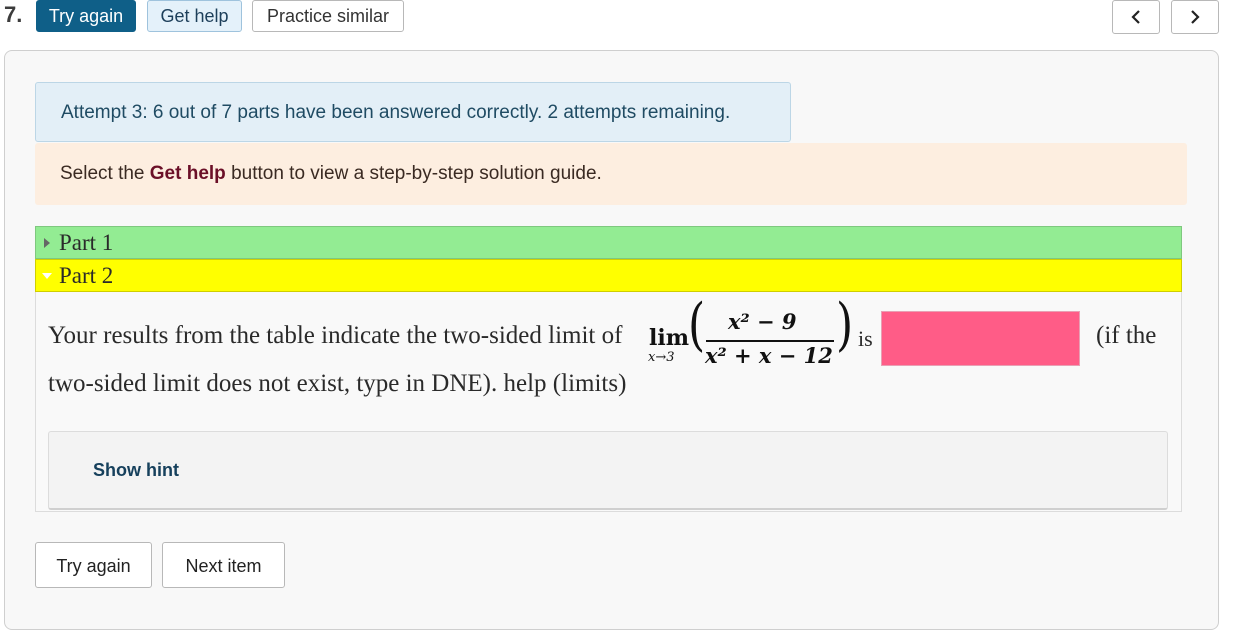  I want to click on help-limits-link: help (limits), so click(565, 383).